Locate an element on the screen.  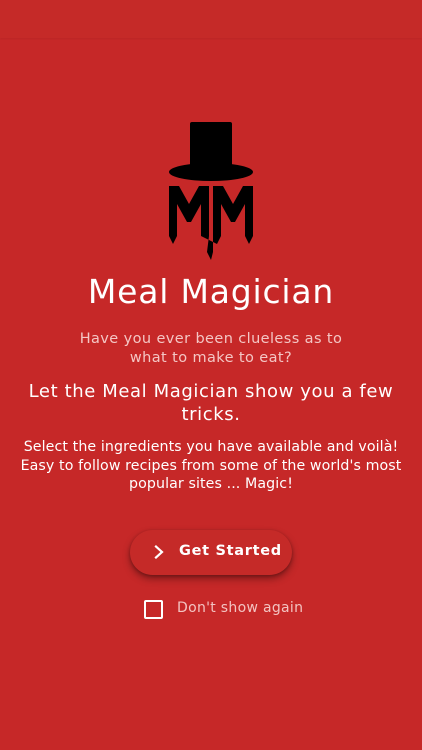
app-logo is located at coordinates (211, 189).